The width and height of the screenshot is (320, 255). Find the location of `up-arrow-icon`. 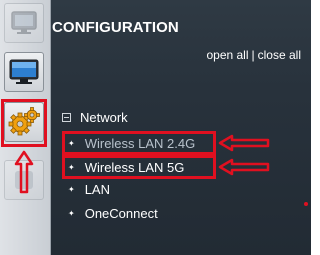

up-arrow-icon is located at coordinates (24, 172).